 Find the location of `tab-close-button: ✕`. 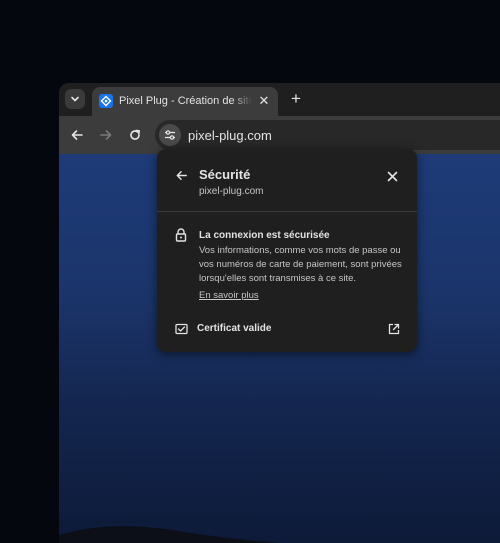

tab-close-button: ✕ is located at coordinates (264, 100).